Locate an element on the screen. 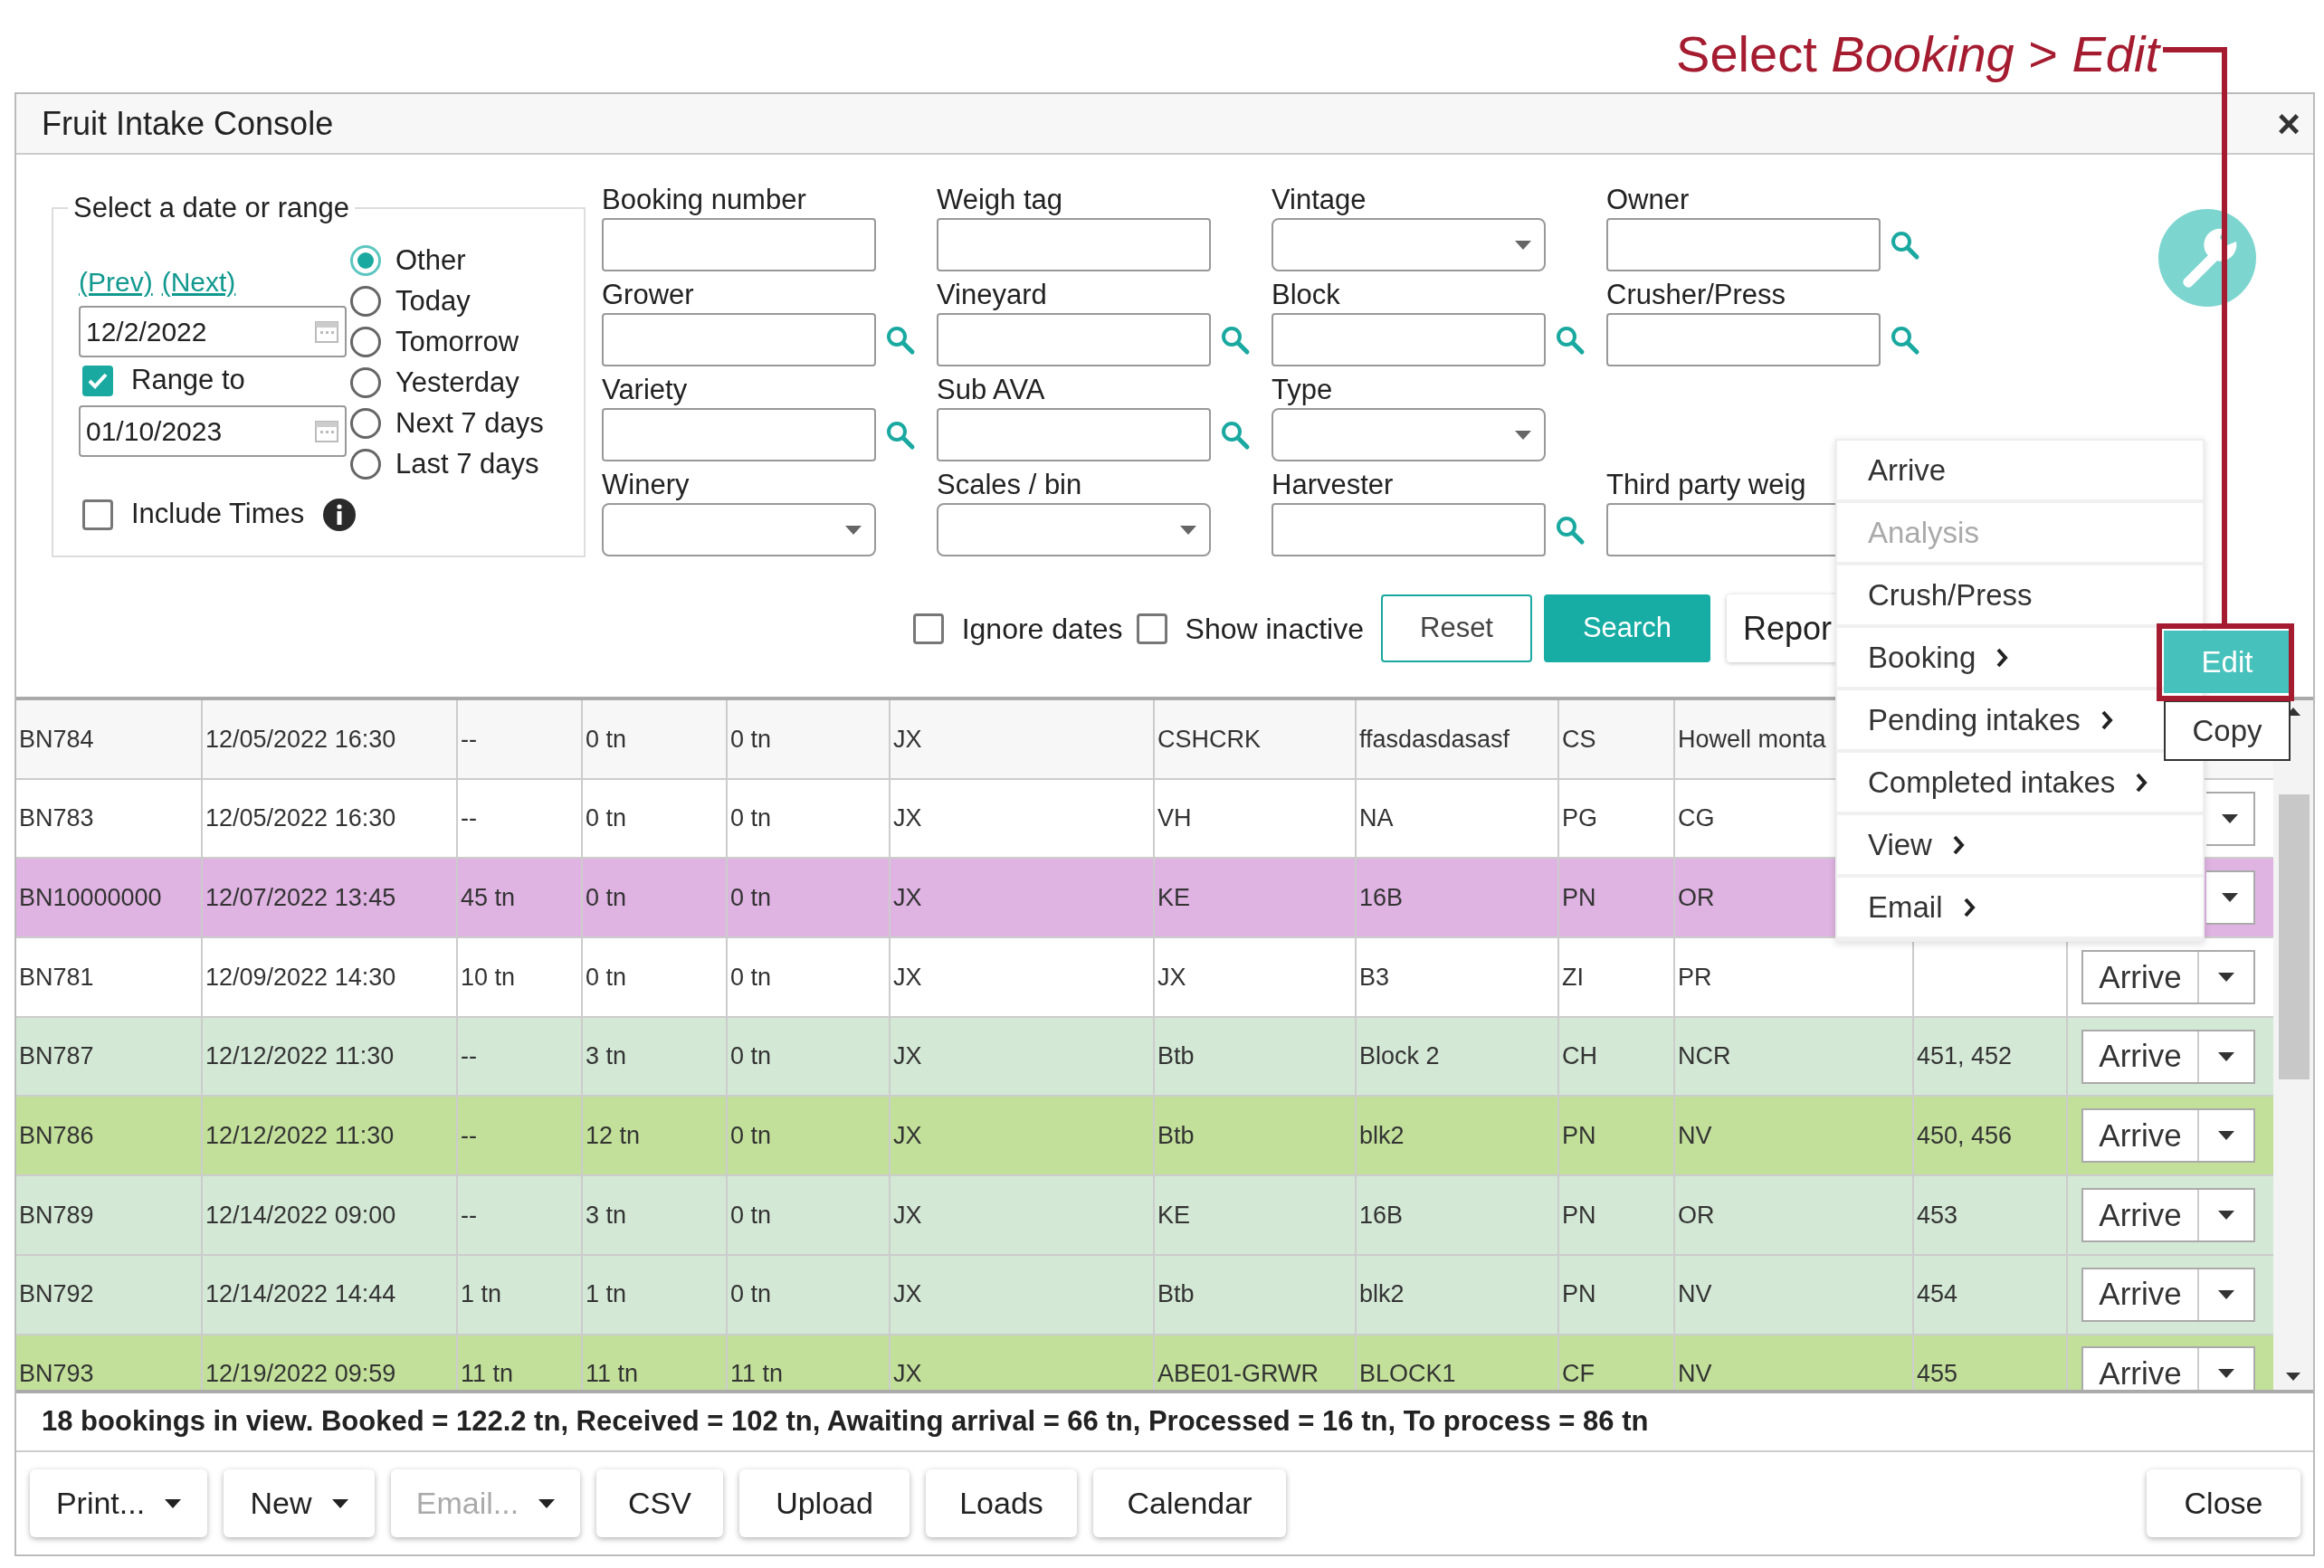 The image size is (2324, 1568). chevron-right-icon is located at coordinates (2141, 783).